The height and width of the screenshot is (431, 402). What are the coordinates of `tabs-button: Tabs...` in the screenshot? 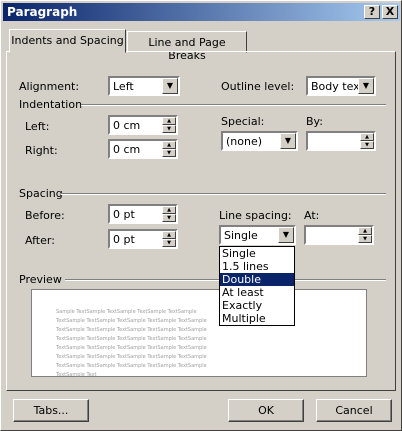 It's located at (51, 410).